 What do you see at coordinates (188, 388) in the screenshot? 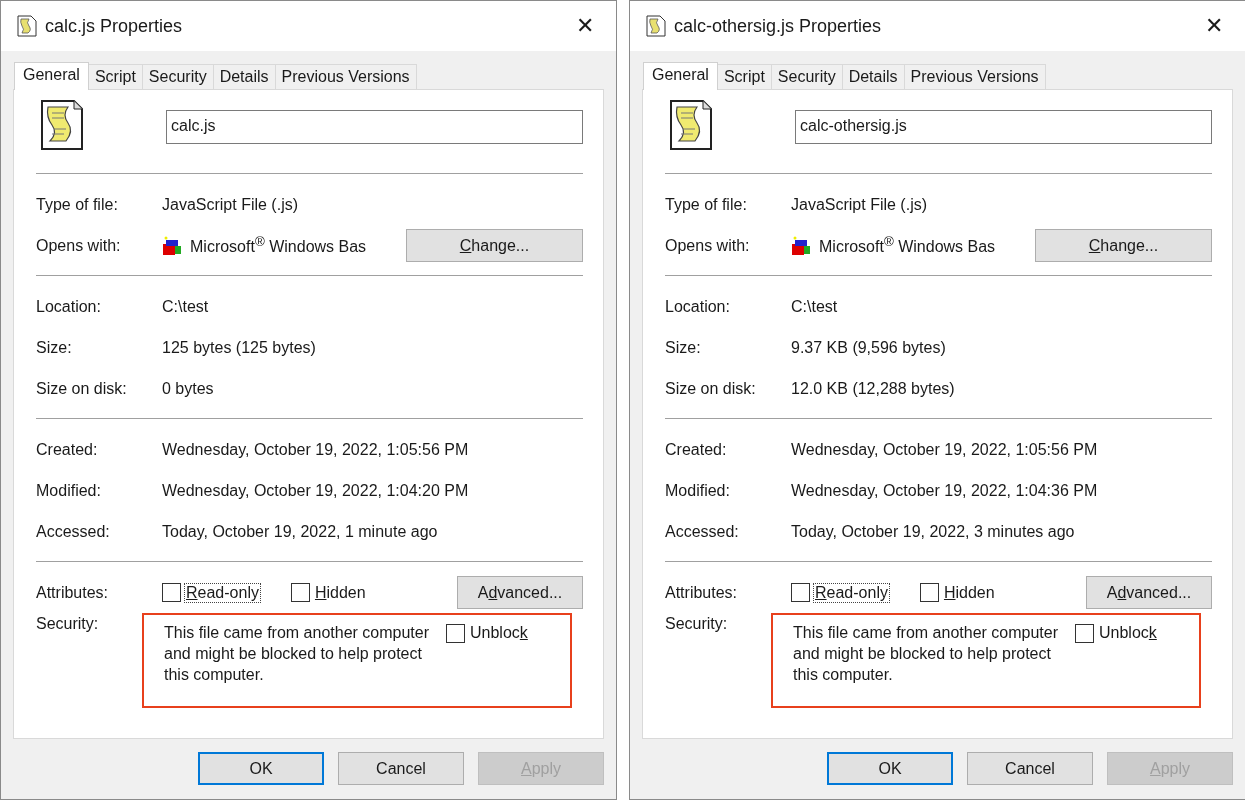
I see `field-value: 0 bytes` at bounding box center [188, 388].